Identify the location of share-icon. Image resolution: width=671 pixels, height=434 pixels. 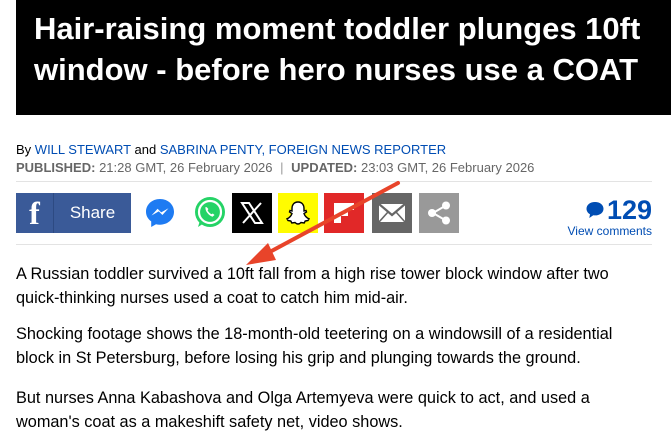
(439, 213).